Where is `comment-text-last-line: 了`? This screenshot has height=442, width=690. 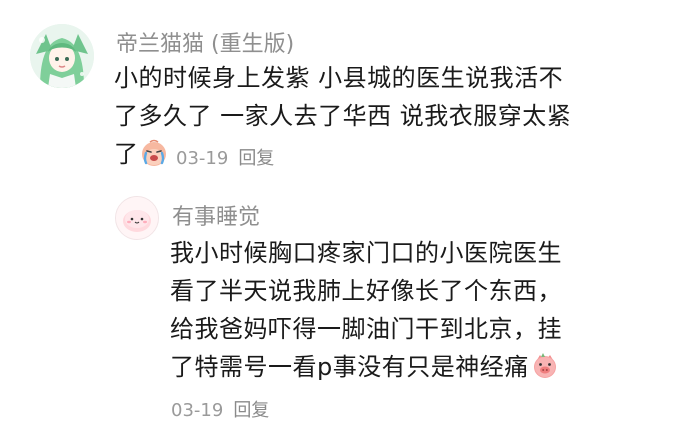 comment-text-last-line: 了 is located at coordinates (141, 154).